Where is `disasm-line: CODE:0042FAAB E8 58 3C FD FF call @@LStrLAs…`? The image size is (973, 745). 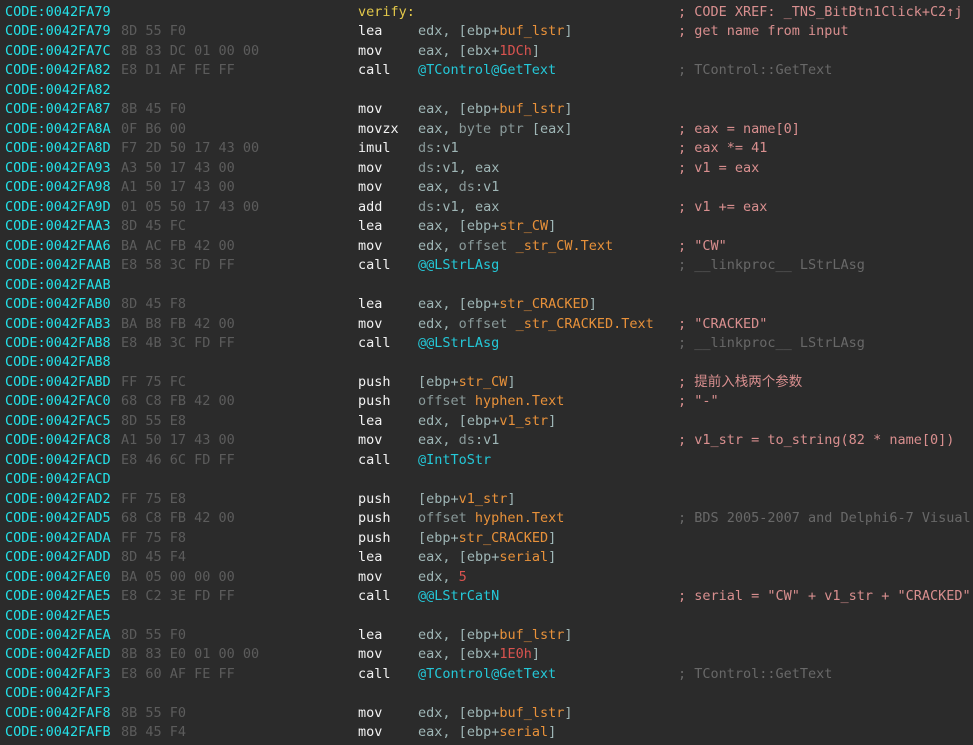
disasm-line: CODE:0042FAAB E8 58 3C FD FF call @@LStrLAs… is located at coordinates (486, 265).